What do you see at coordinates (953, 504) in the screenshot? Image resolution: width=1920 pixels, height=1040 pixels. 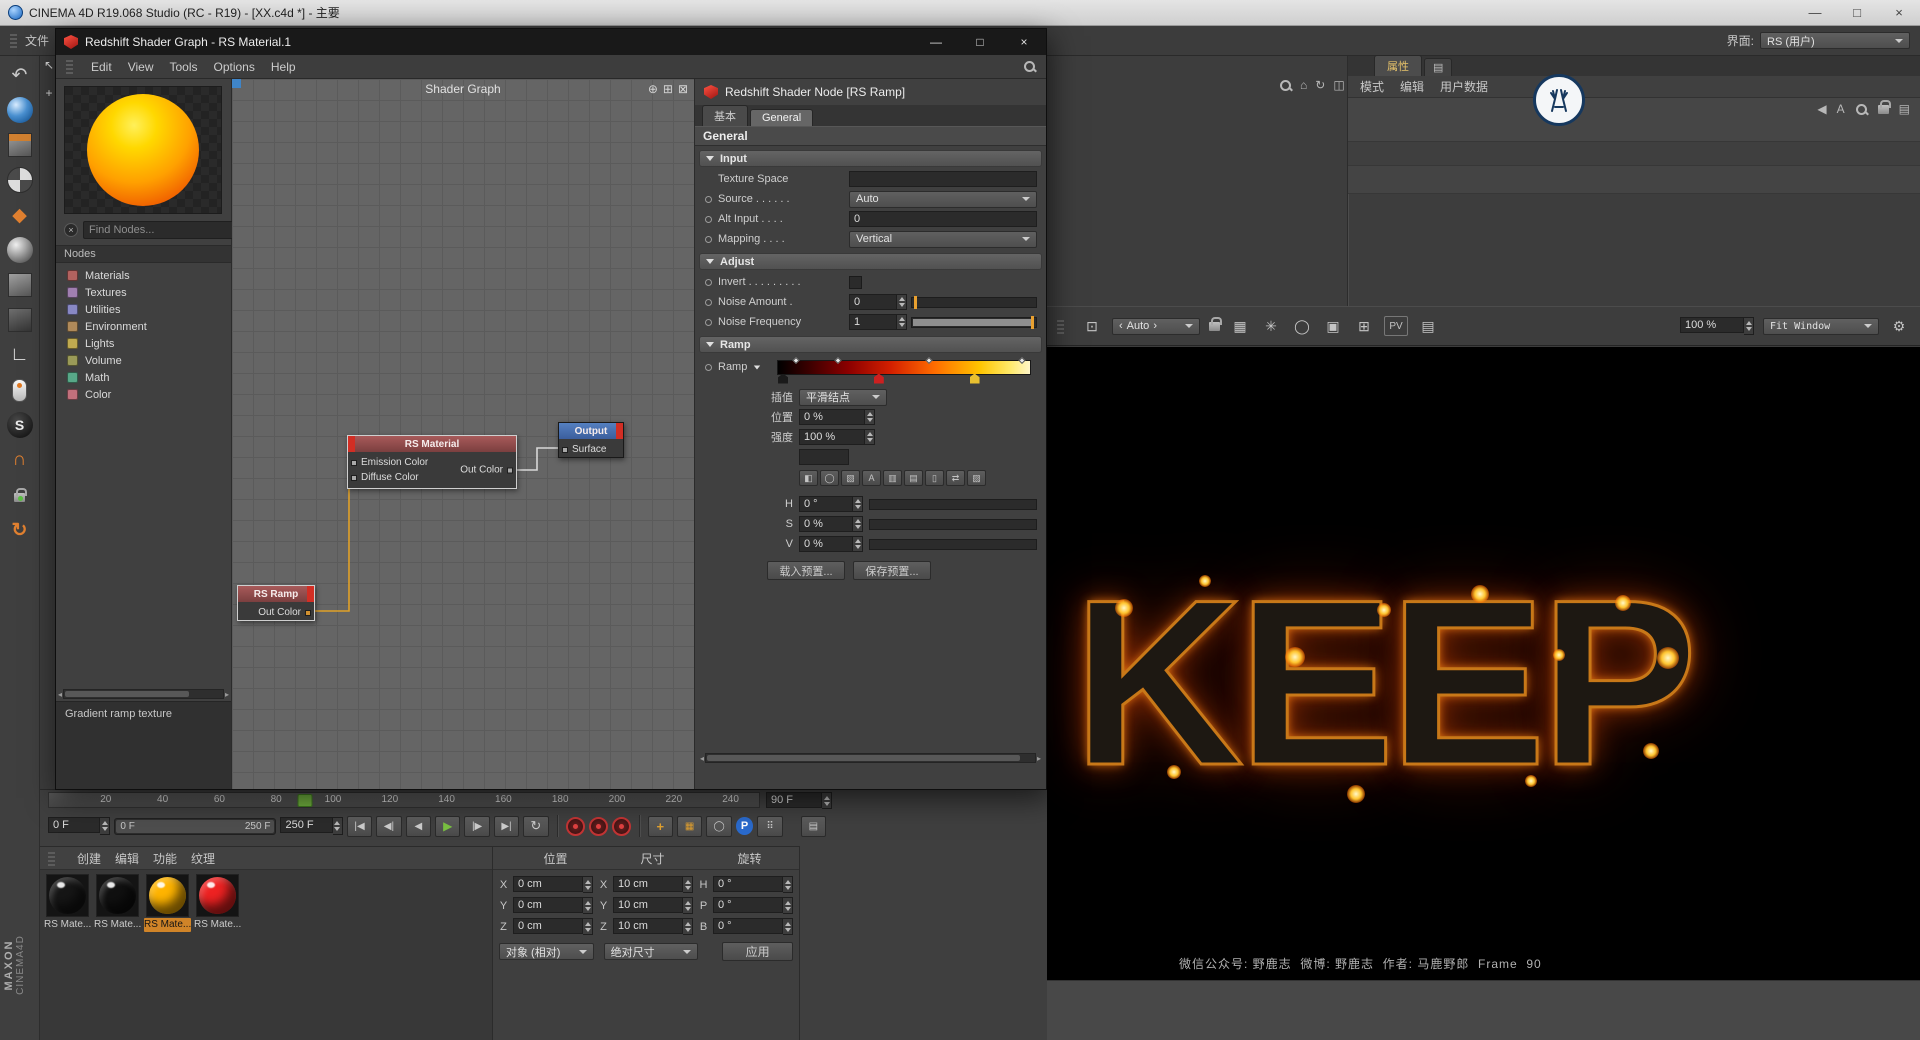 I see `hue-slider` at bounding box center [953, 504].